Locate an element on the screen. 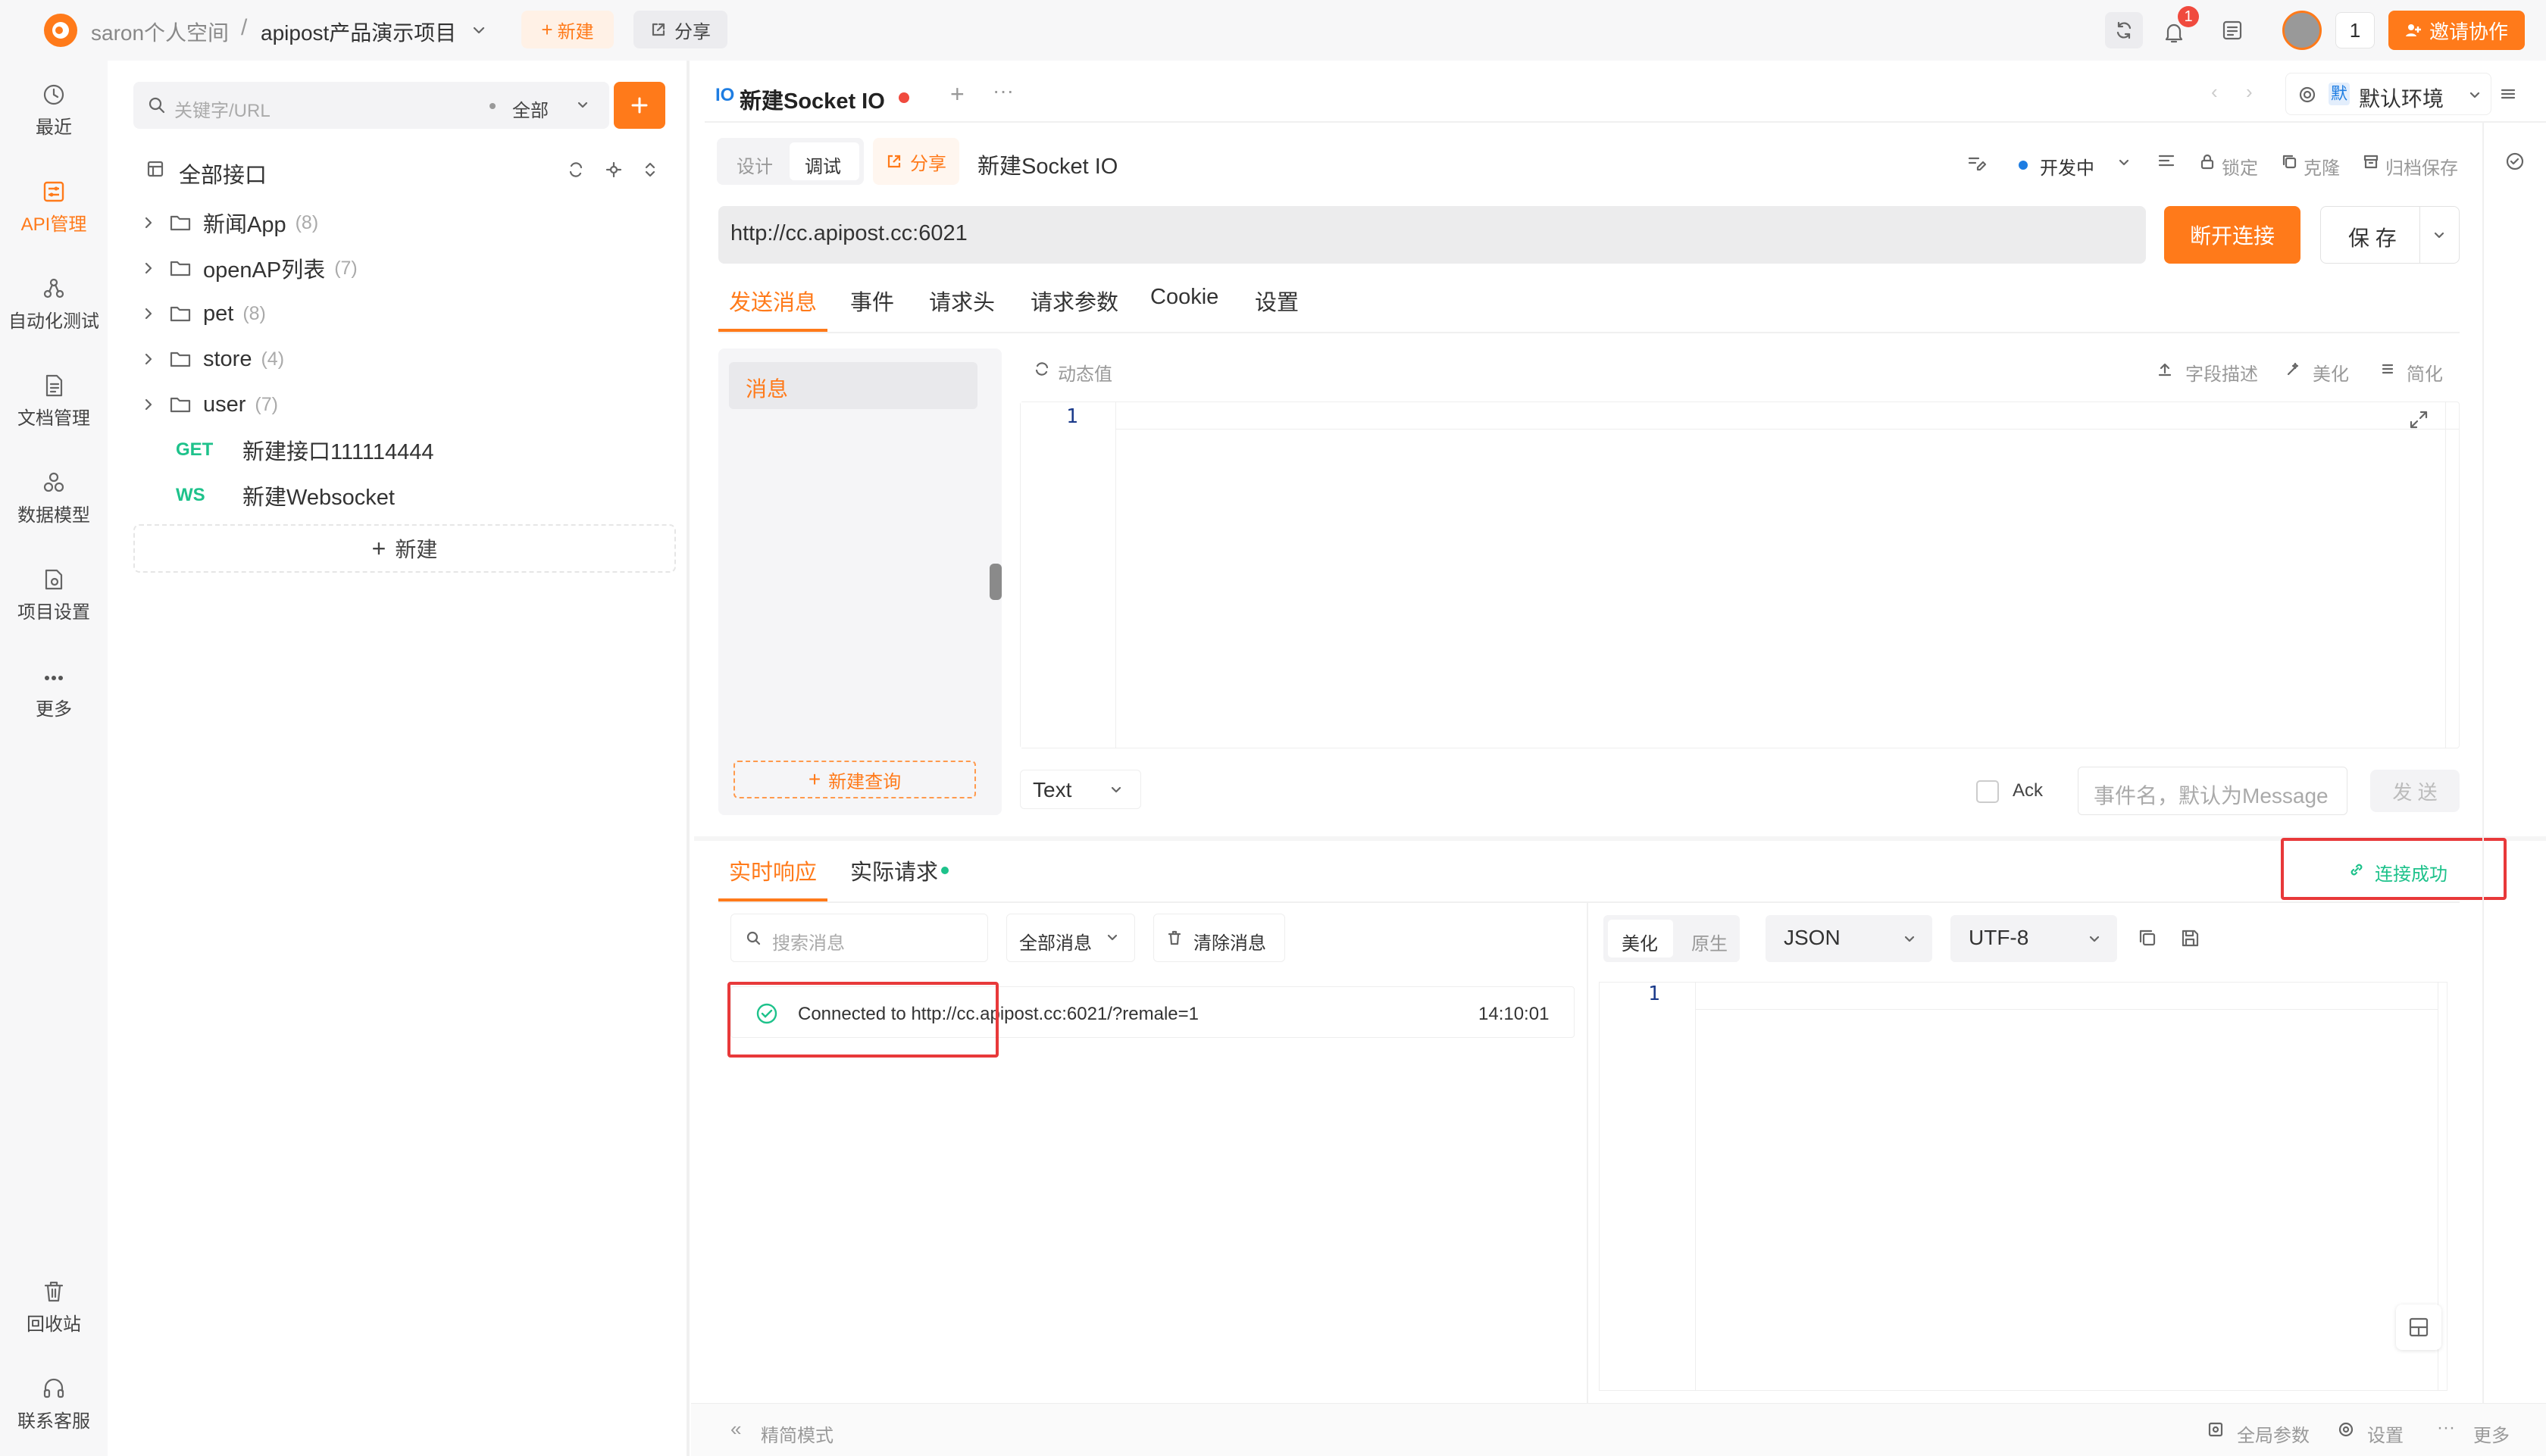  field-desc-button: 字段描述 is located at coordinates (2221, 372).